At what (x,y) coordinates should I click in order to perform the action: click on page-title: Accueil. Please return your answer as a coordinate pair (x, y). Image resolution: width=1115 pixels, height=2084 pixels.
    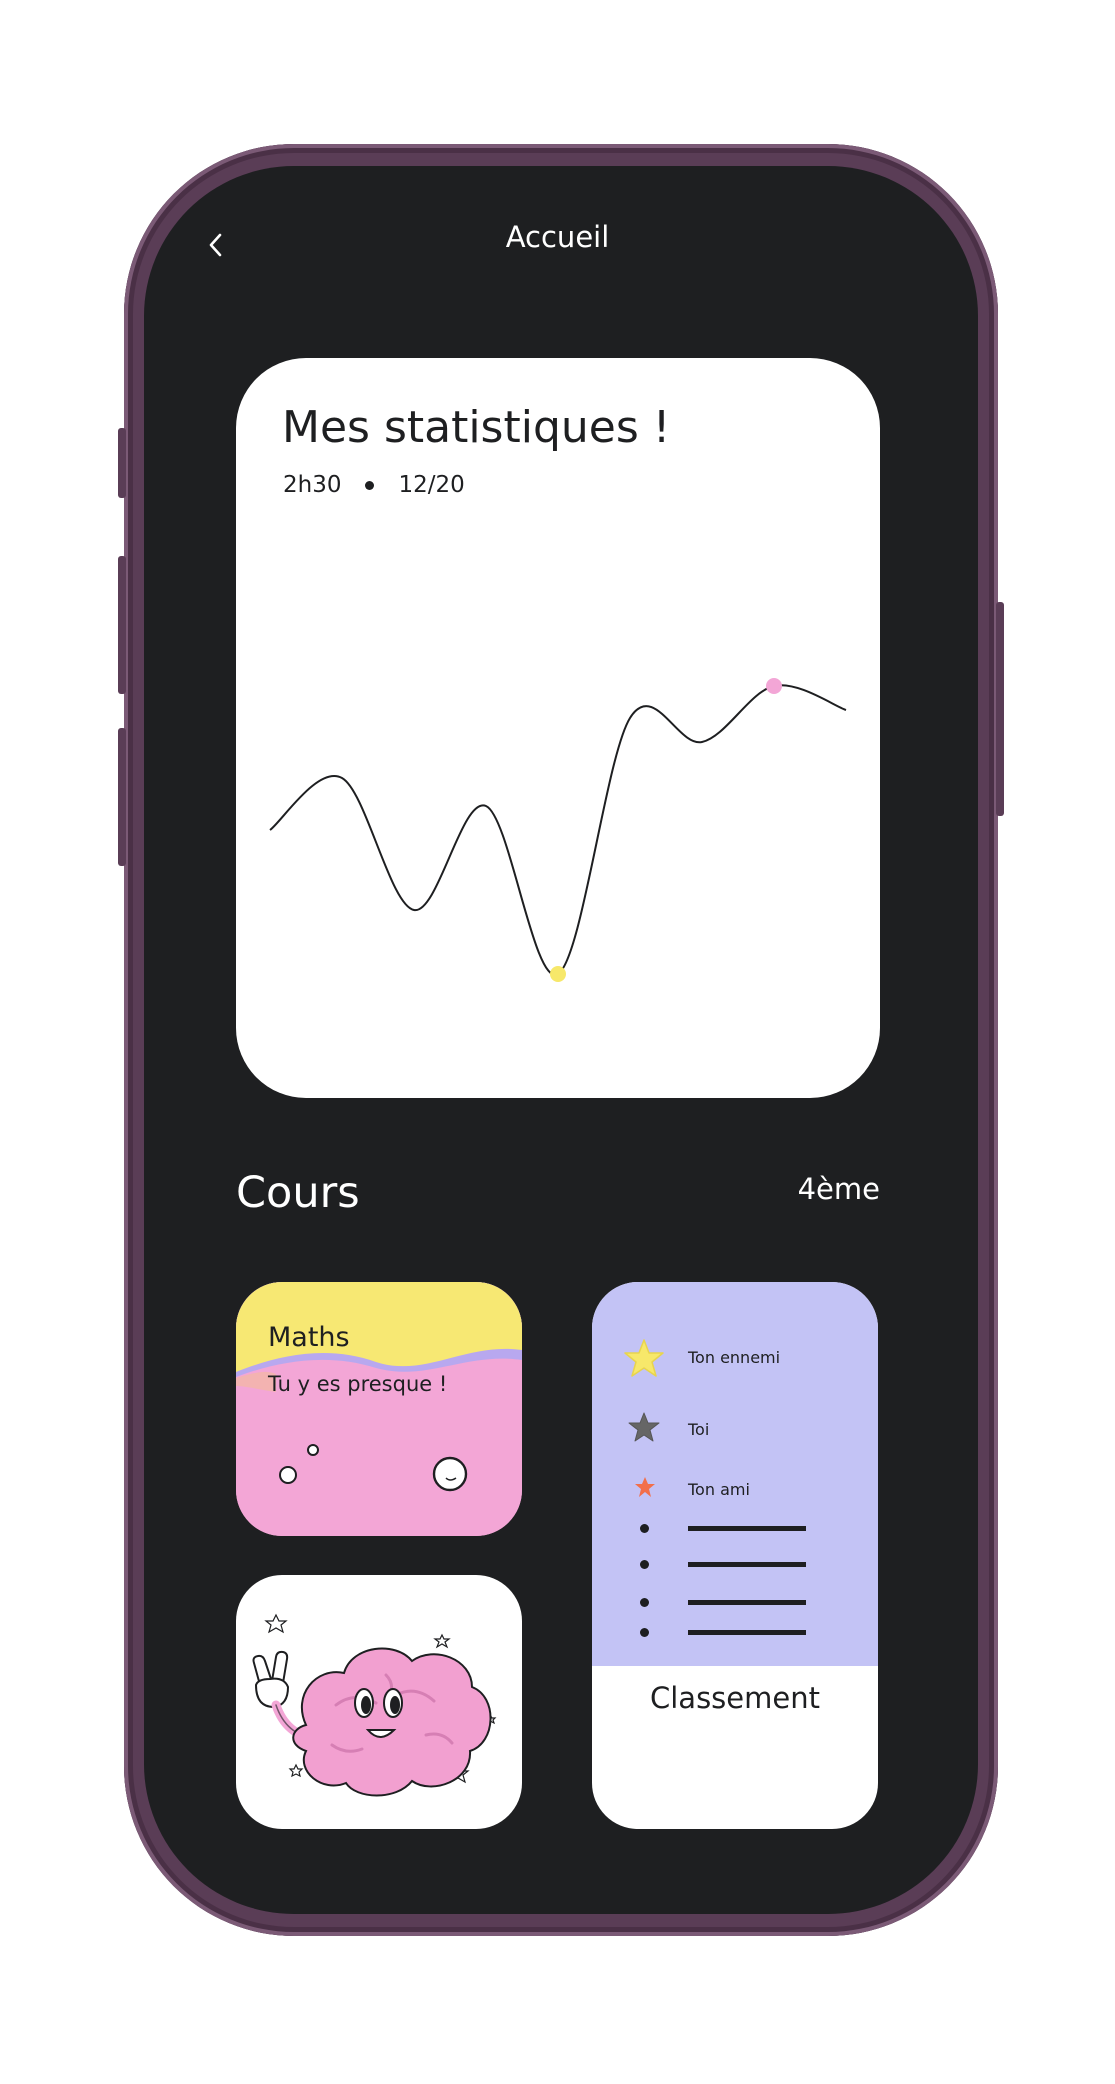
    Looking at the image, I should click on (557, 237).